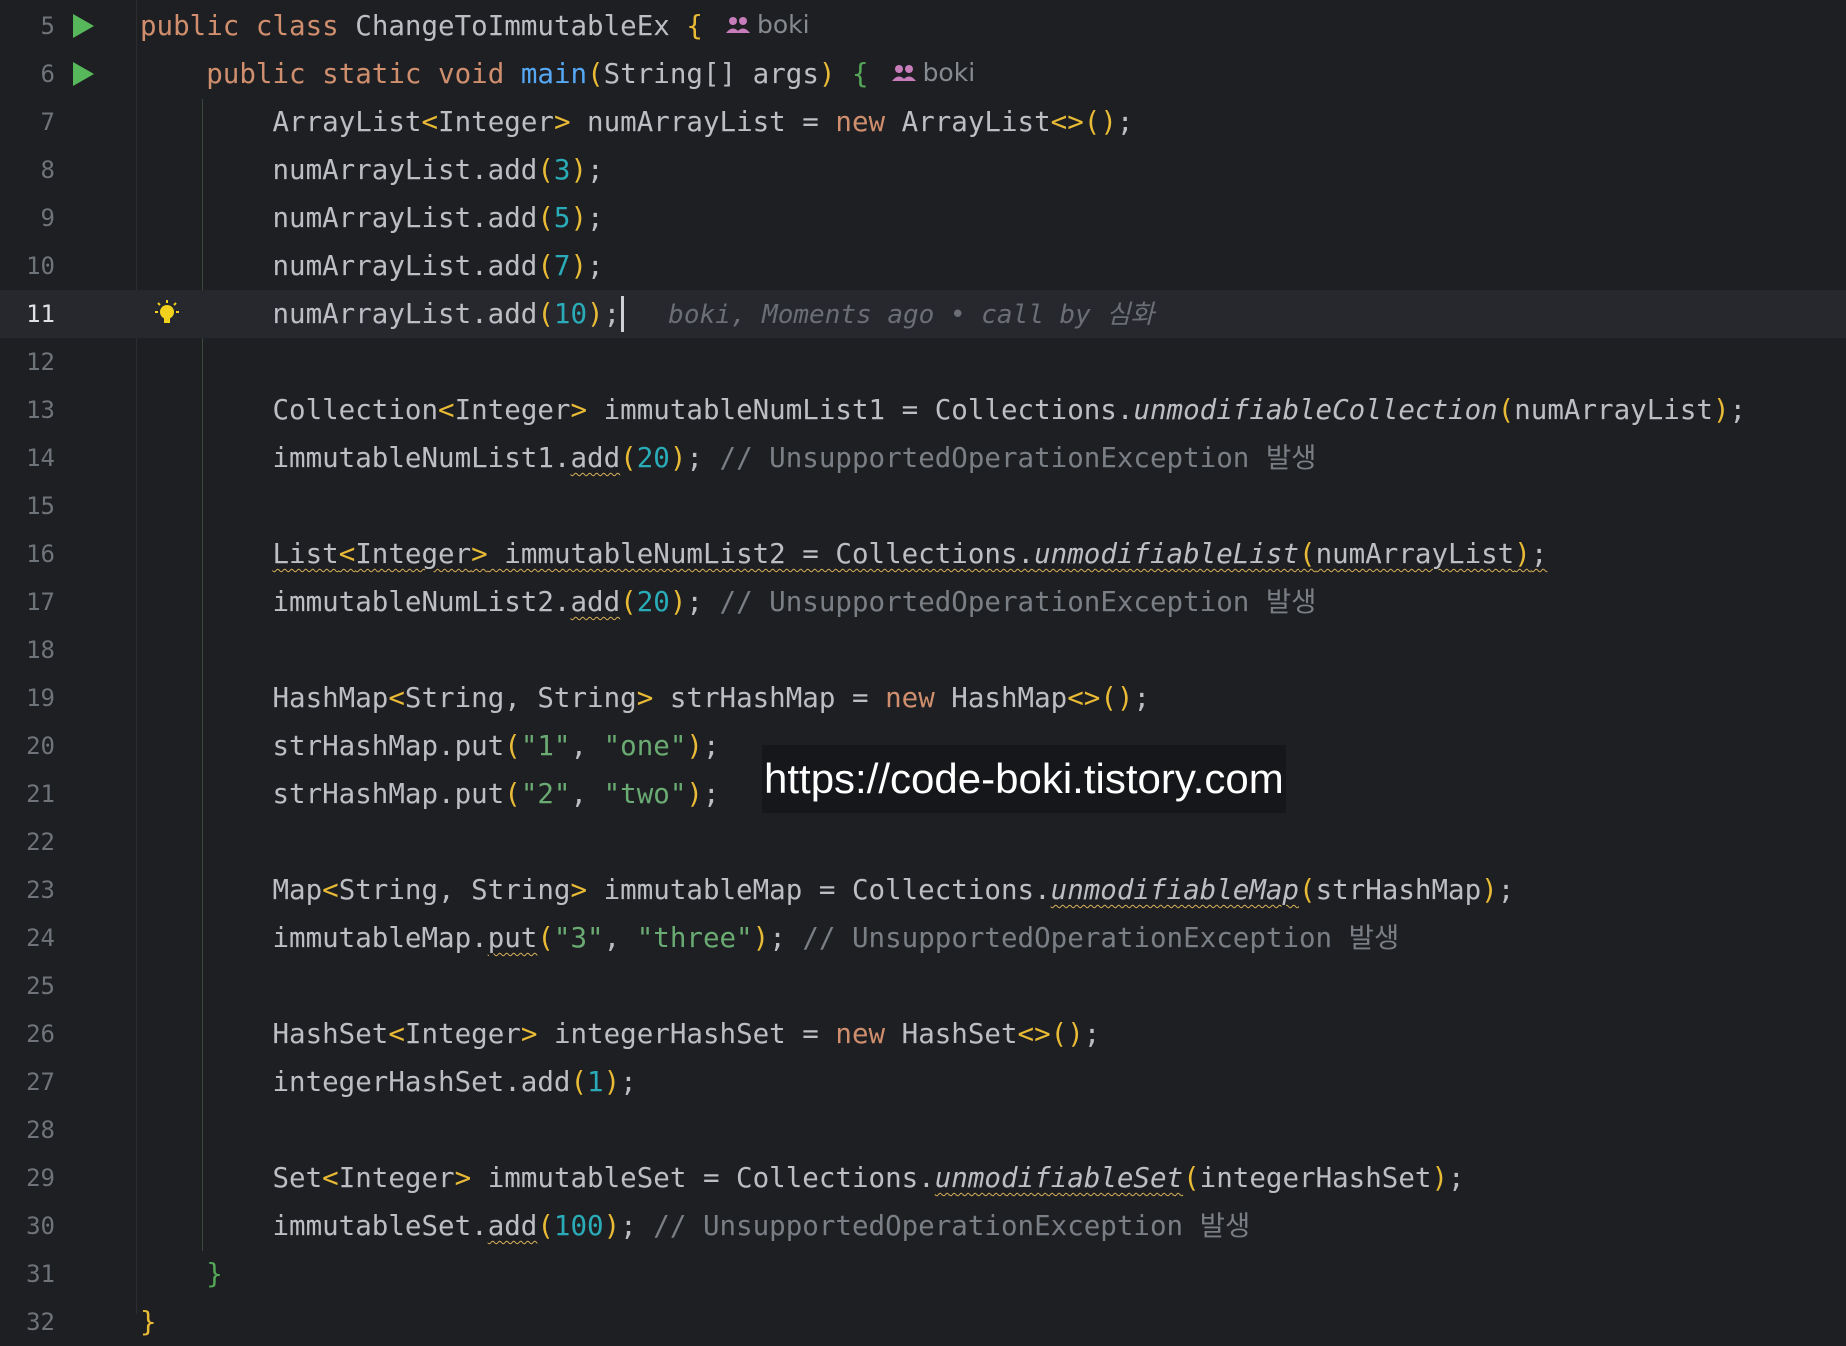 The width and height of the screenshot is (1846, 1346). I want to click on line-number: 18, so click(40, 650).